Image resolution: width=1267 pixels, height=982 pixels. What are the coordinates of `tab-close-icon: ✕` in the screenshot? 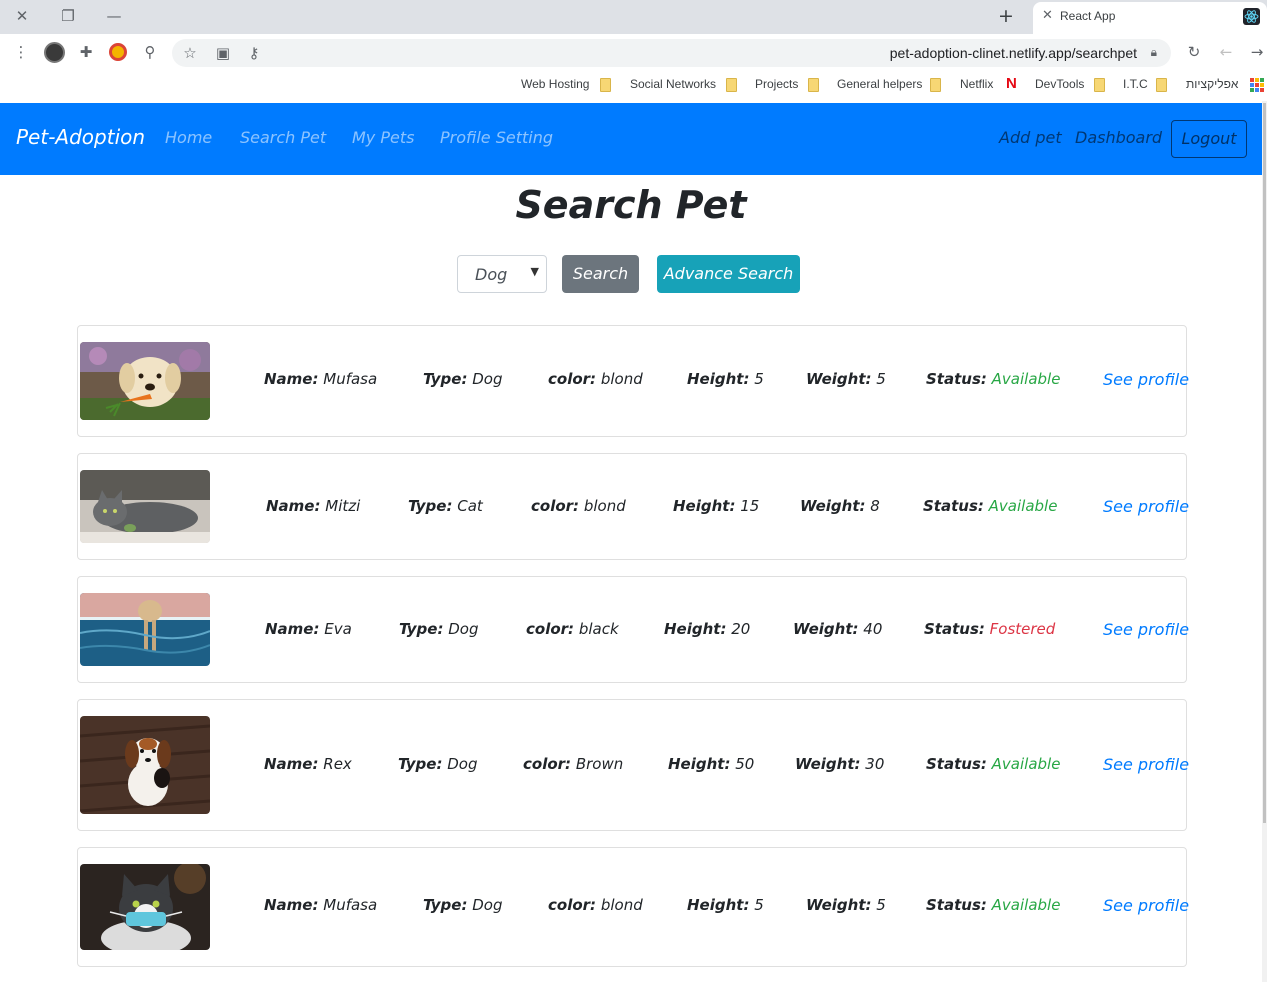 It's located at (1047, 15).